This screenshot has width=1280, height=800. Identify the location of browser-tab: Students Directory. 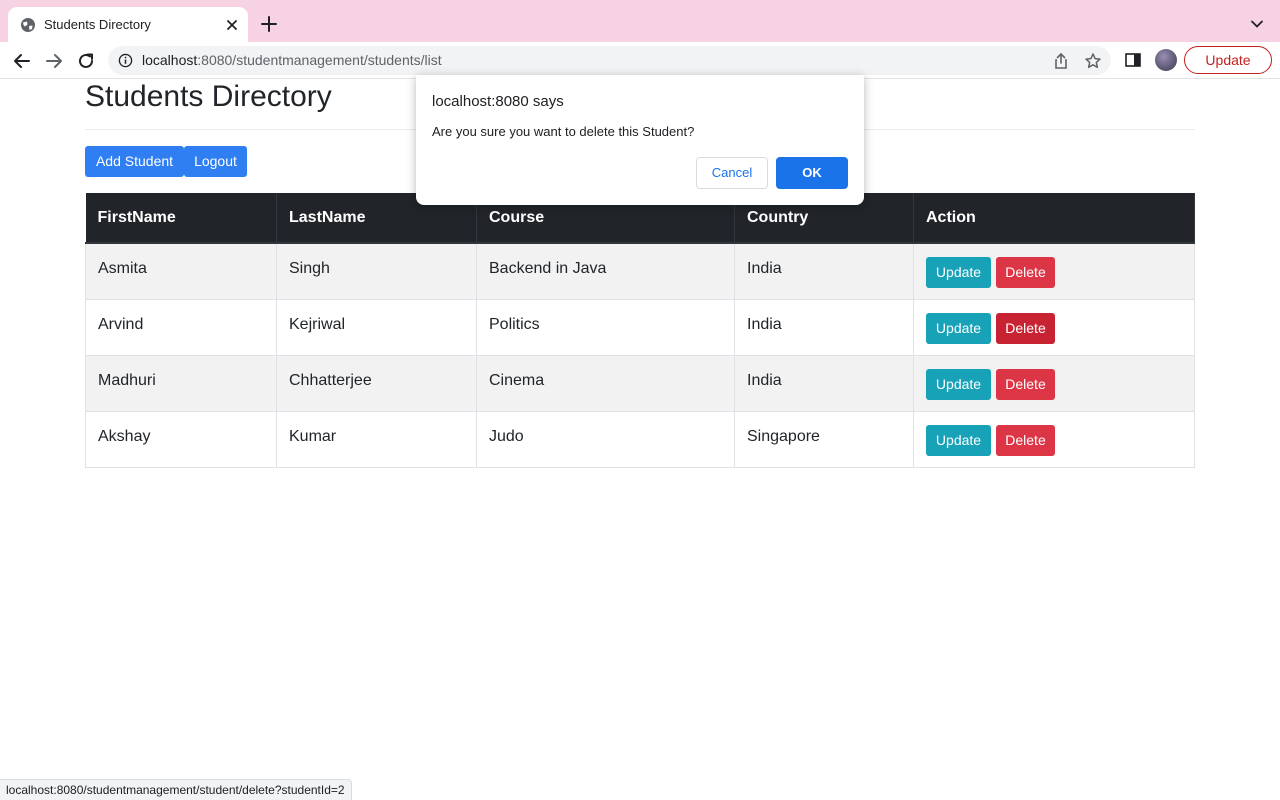
(128, 24).